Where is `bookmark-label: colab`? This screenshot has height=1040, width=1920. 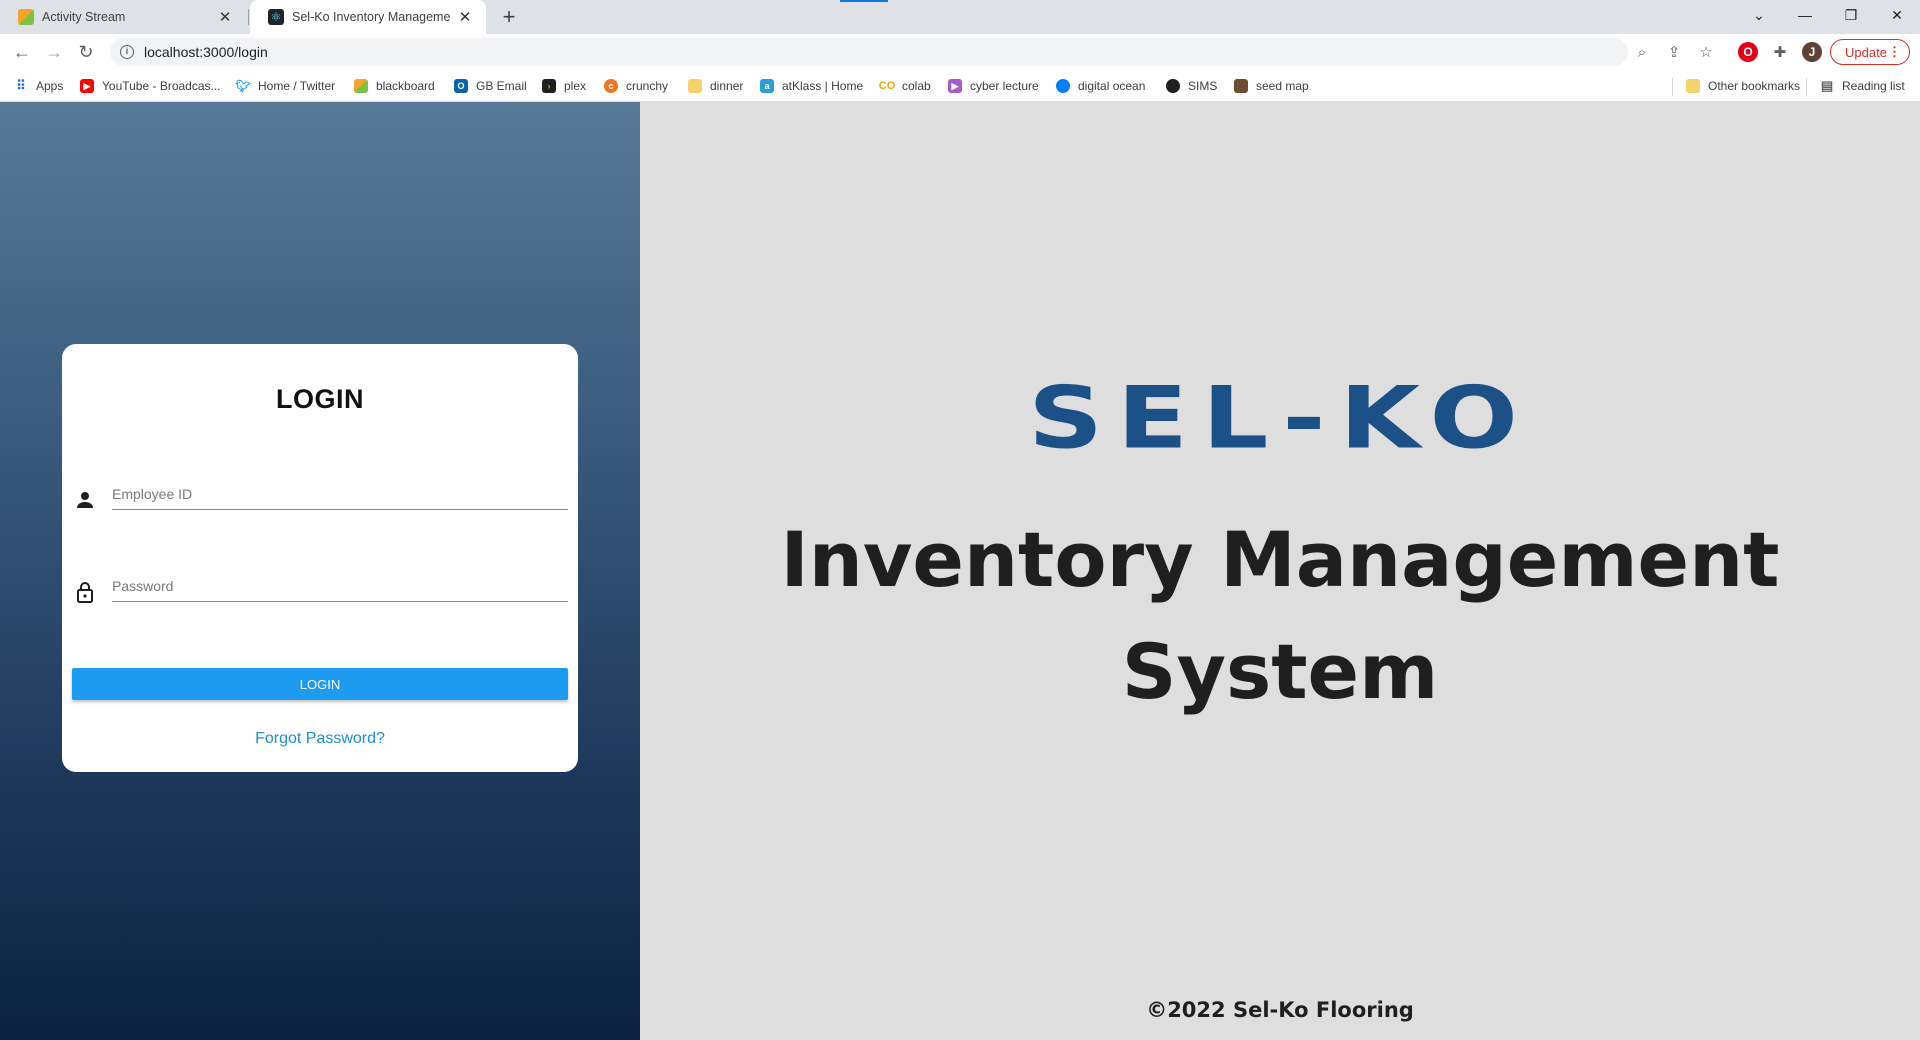
bookmark-label: colab is located at coordinates (916, 86).